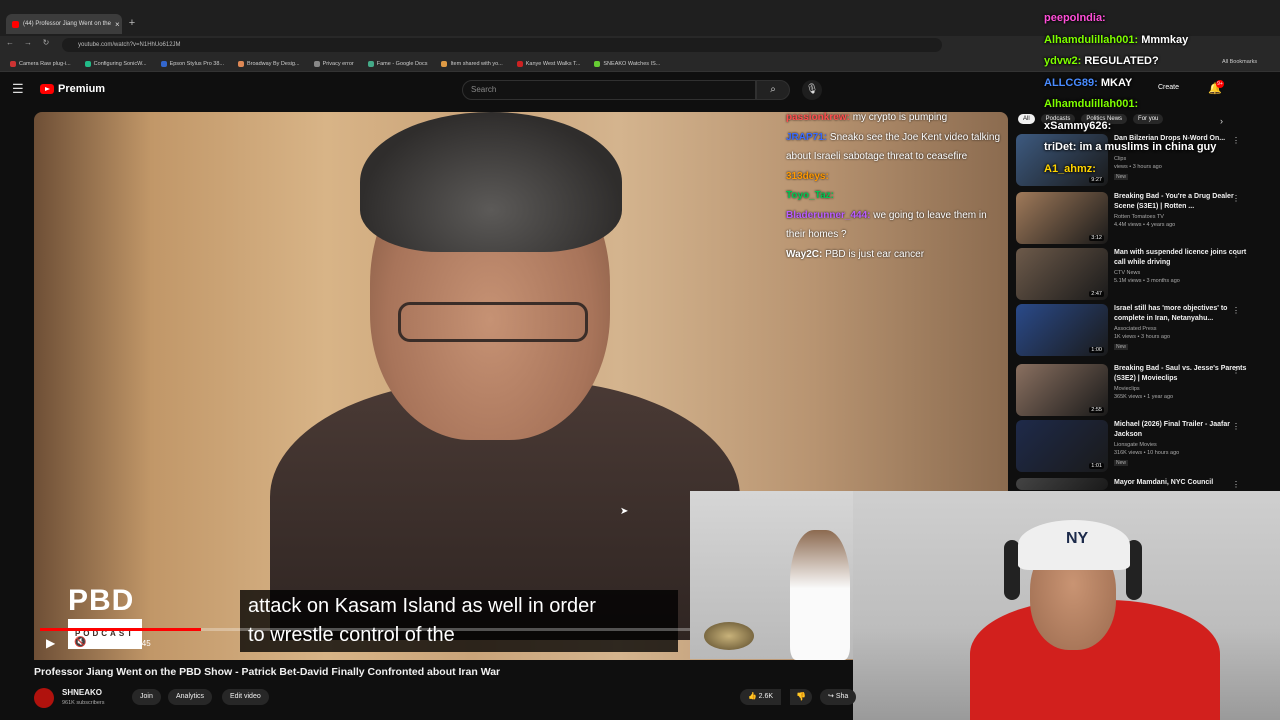  I want to click on stream-chat-username: xSammy626:, so click(1078, 125).